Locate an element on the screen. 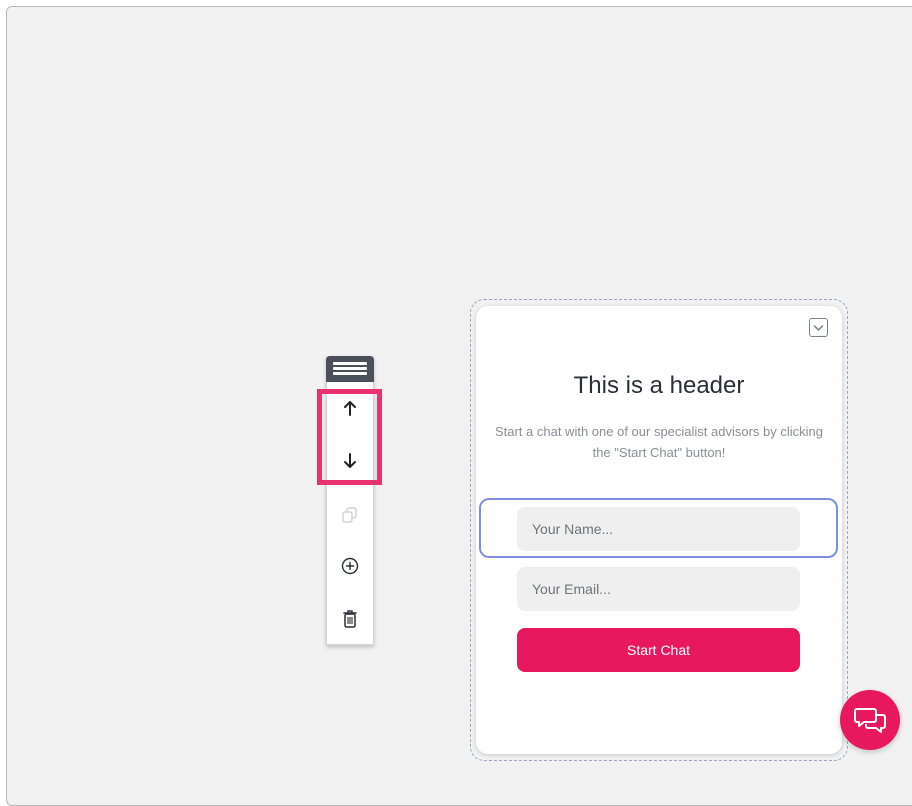 The width and height of the screenshot is (912, 806). add-element-button is located at coordinates (350, 566).